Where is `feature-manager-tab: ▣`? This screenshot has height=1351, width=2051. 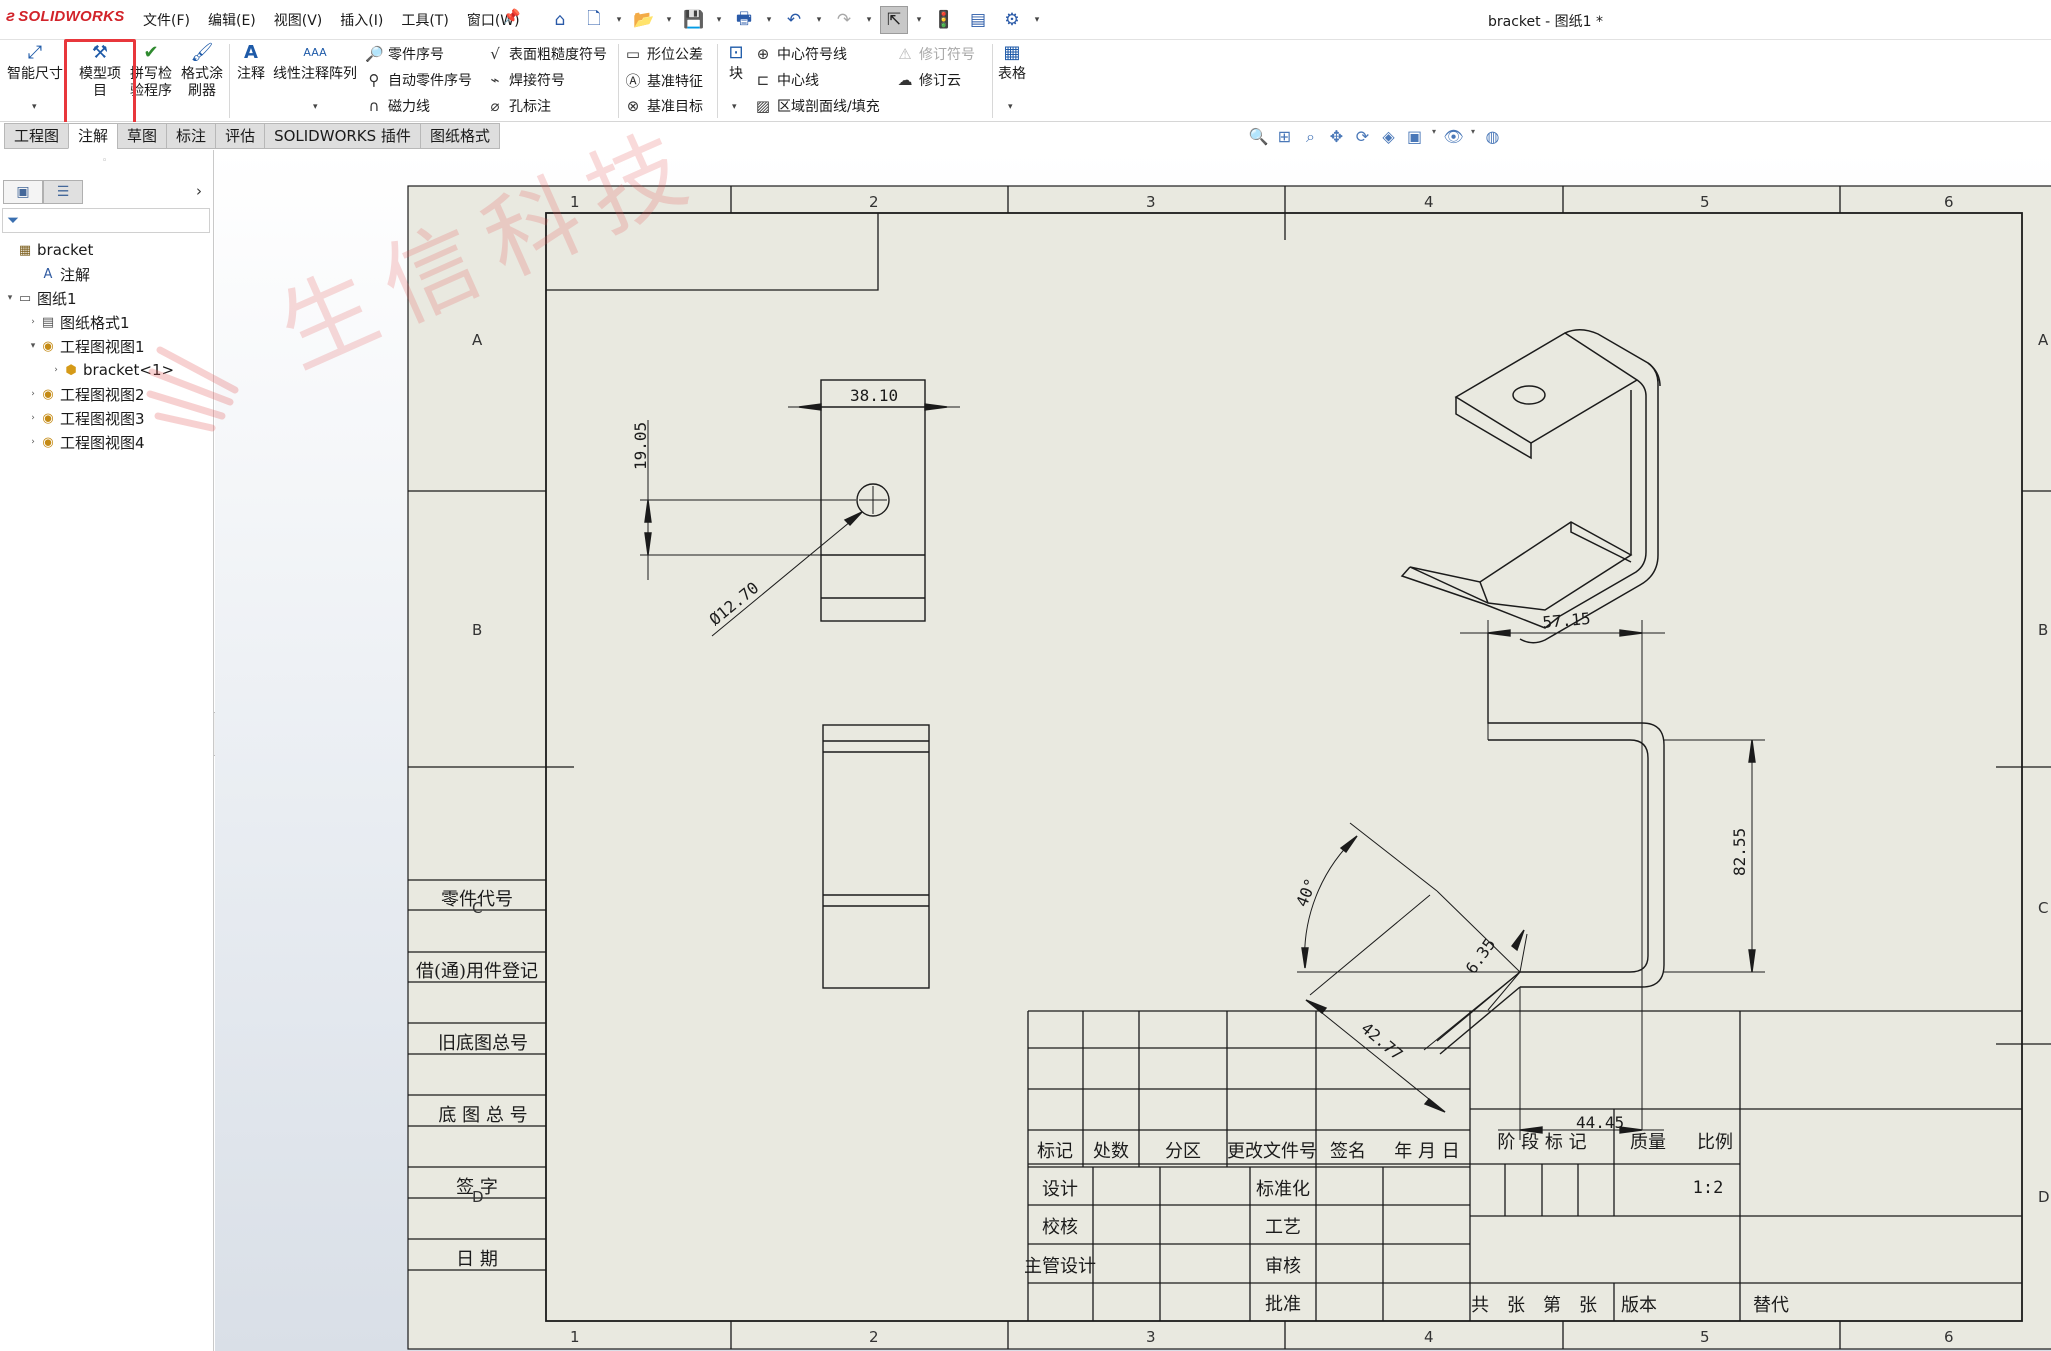 feature-manager-tab: ▣ is located at coordinates (23, 192).